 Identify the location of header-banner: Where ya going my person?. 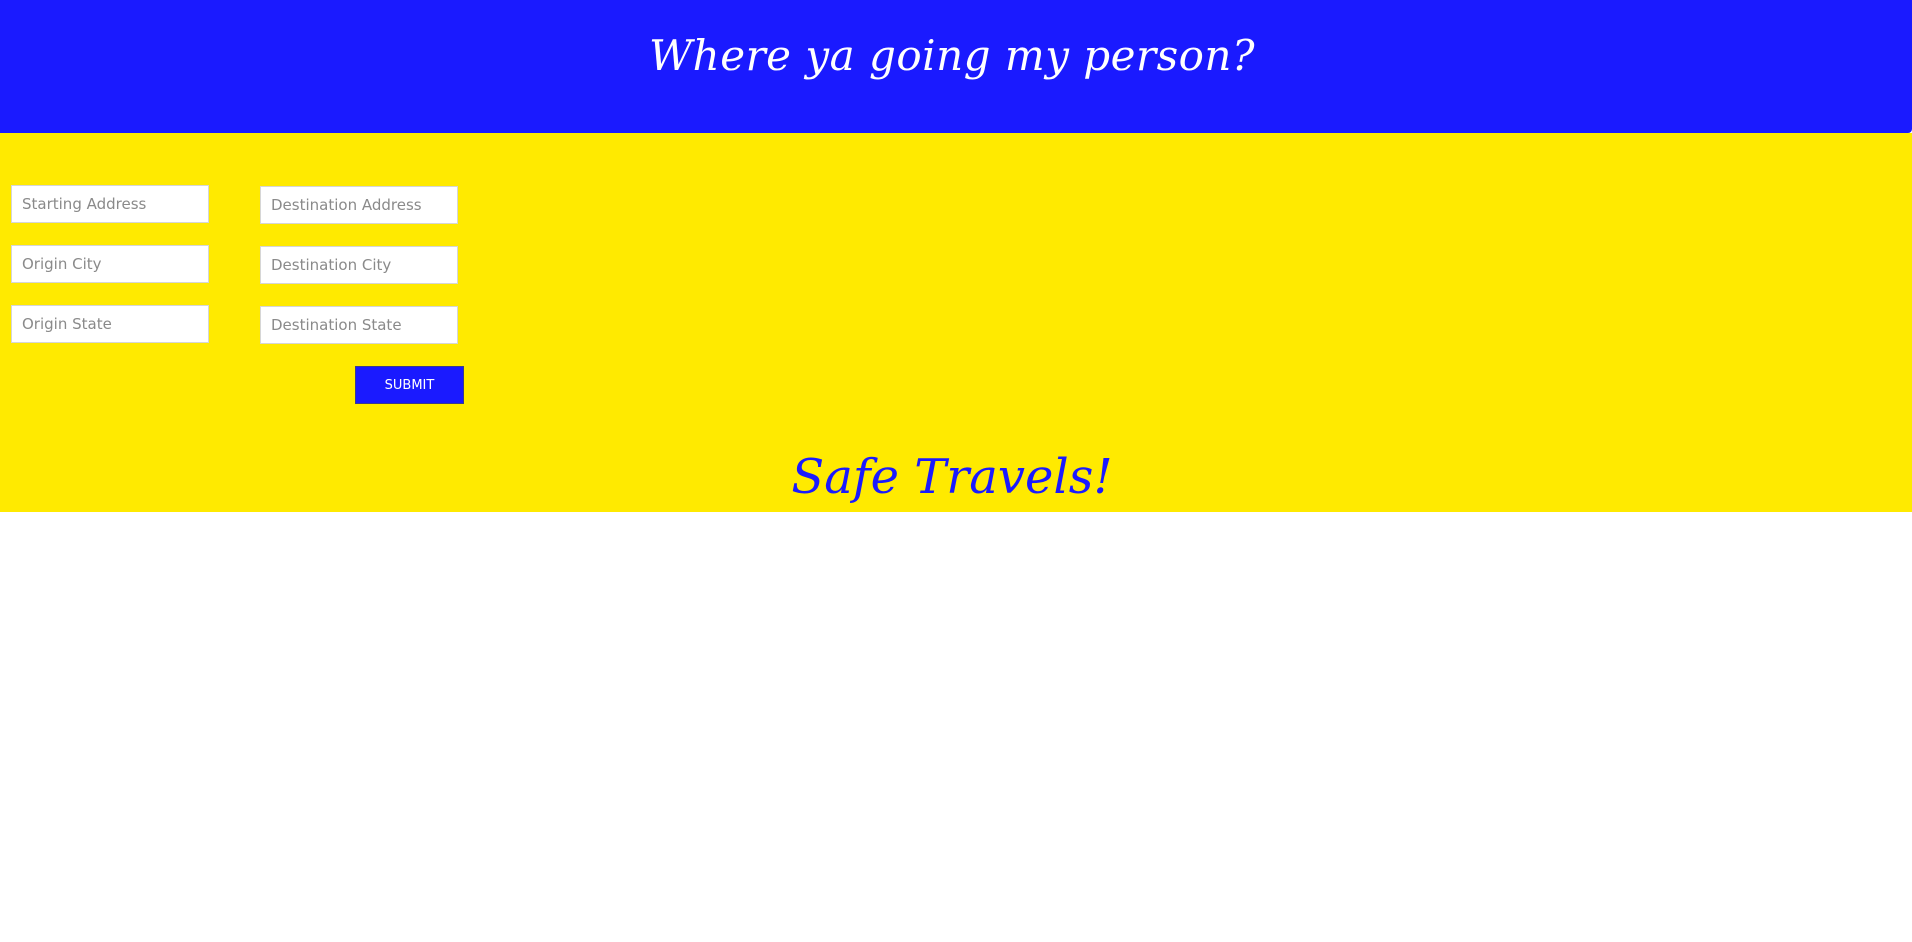
(956, 66).